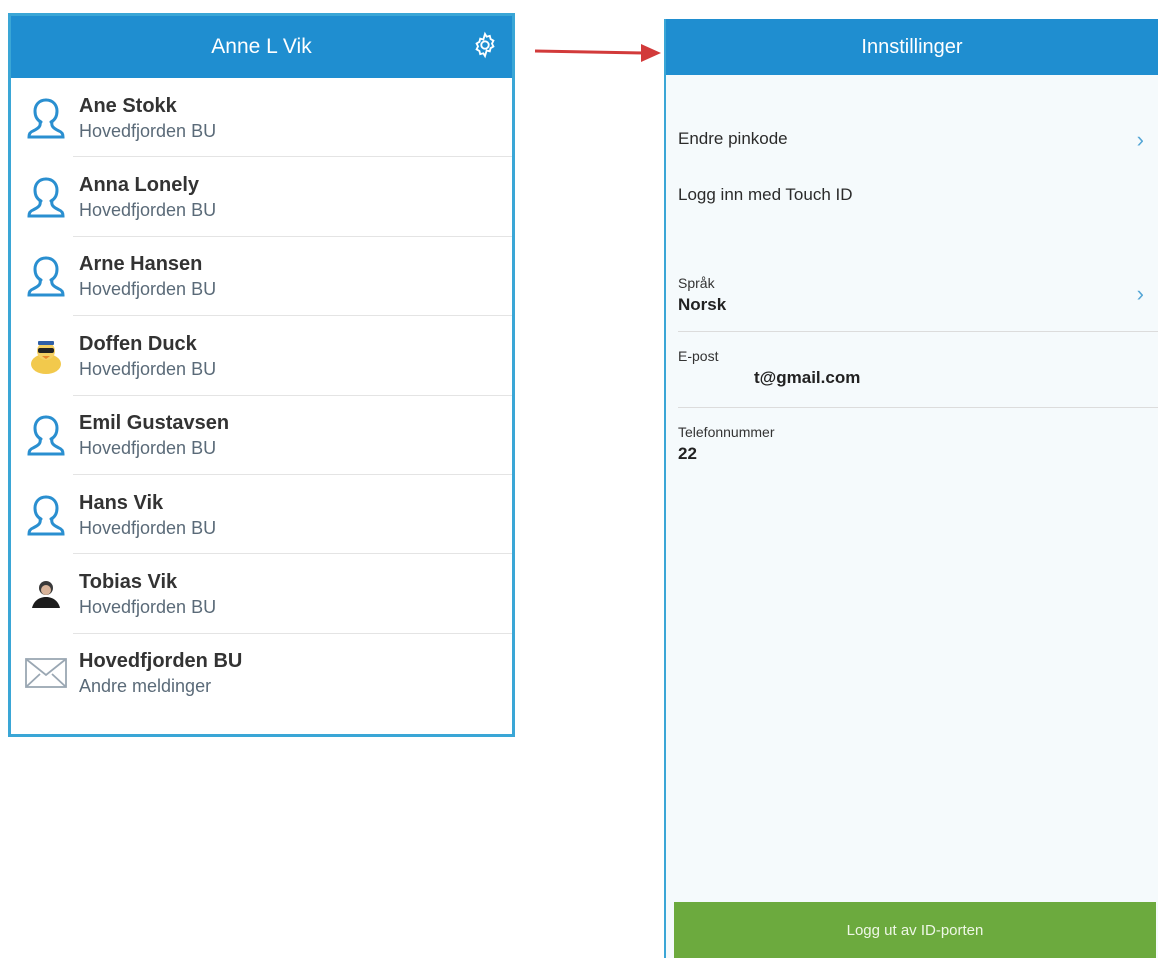 This screenshot has height=958, width=1158. What do you see at coordinates (687, 453) in the screenshot?
I see `phone-value: 22` at bounding box center [687, 453].